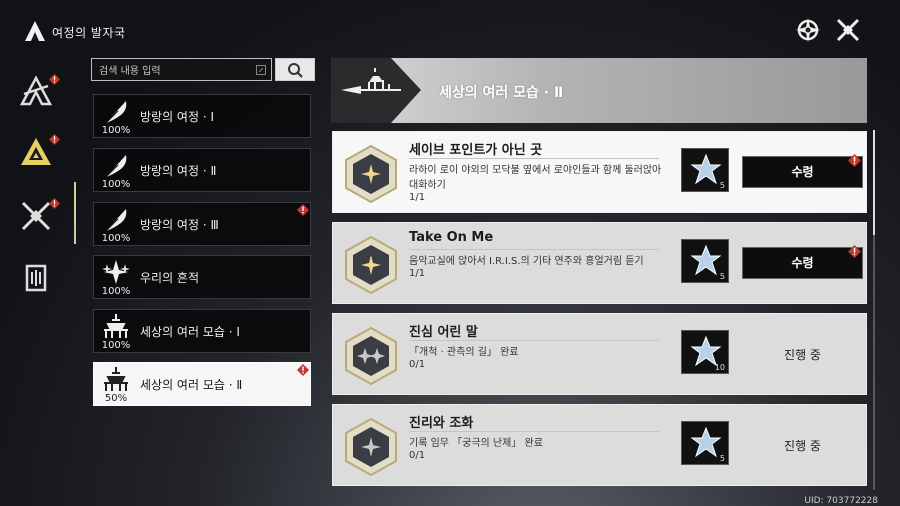  Describe the element at coordinates (75, 213) in the screenshot. I see `active-indicator` at that location.